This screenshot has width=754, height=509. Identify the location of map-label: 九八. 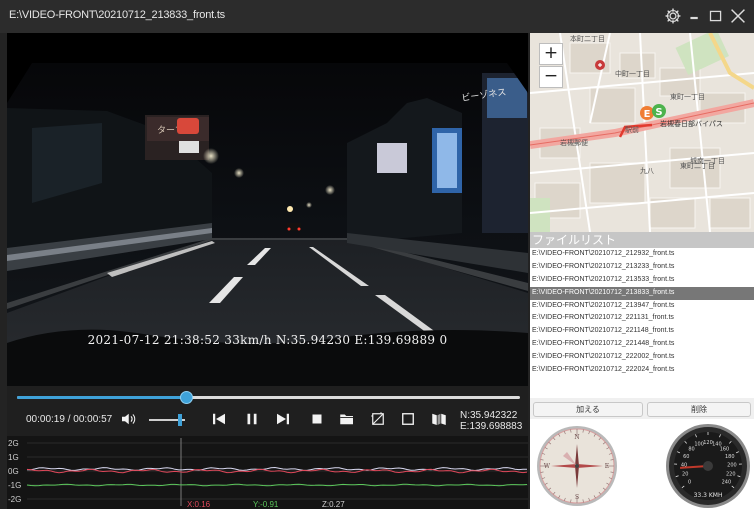
(647, 170).